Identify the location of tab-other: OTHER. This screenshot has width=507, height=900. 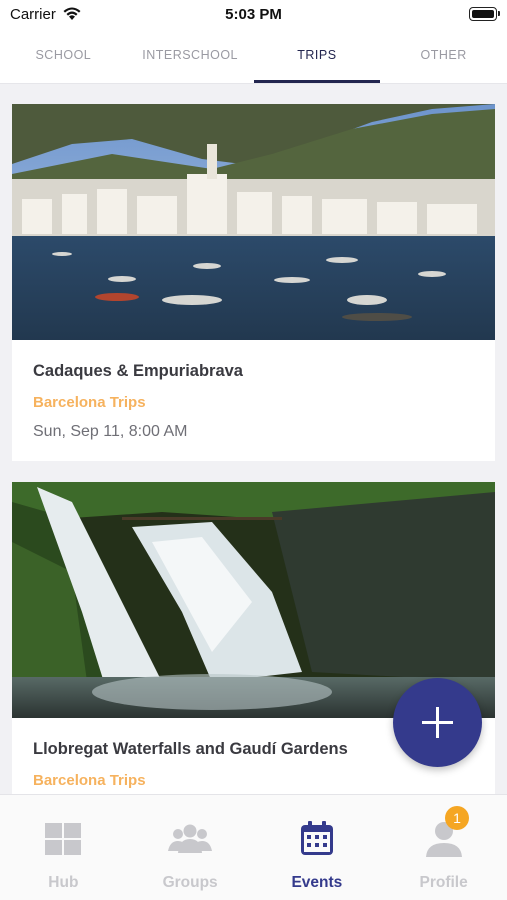
(443, 56).